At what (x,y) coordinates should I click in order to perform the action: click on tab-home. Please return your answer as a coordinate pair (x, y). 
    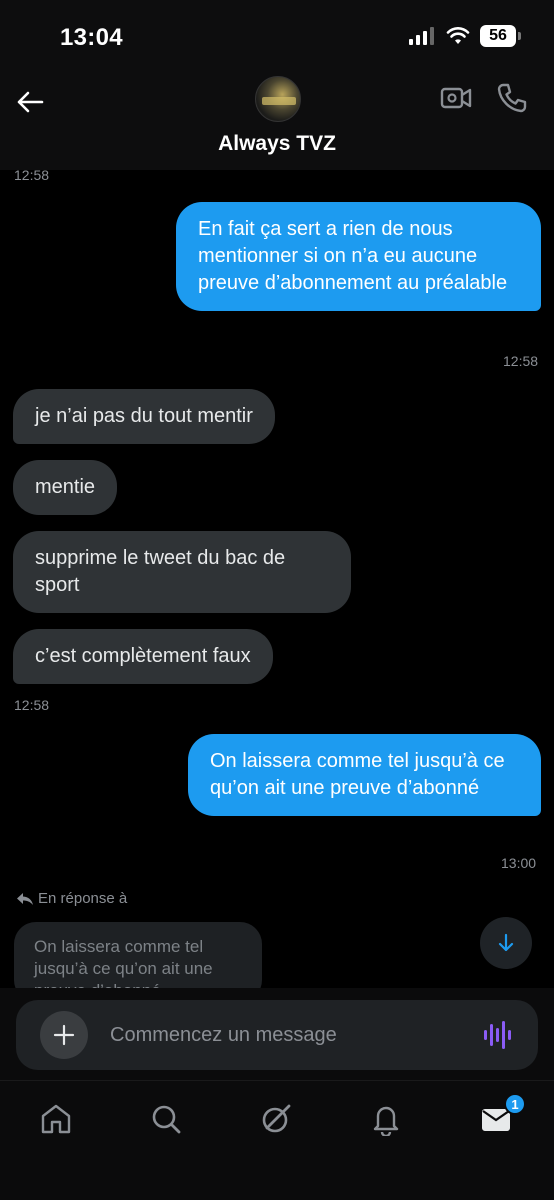
    Looking at the image, I should click on (56, 1119).